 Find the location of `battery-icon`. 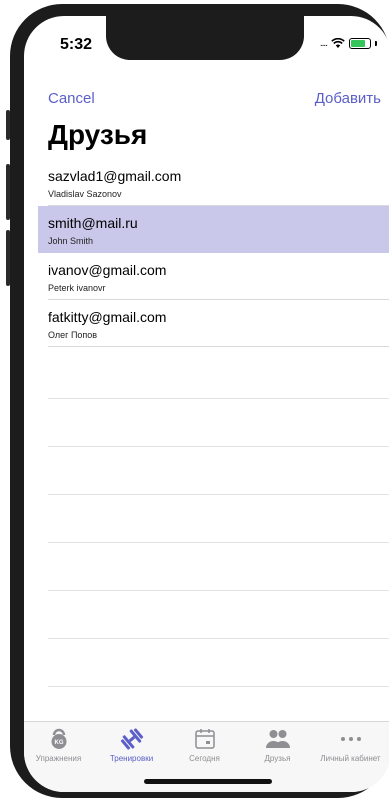

battery-icon is located at coordinates (360, 43).